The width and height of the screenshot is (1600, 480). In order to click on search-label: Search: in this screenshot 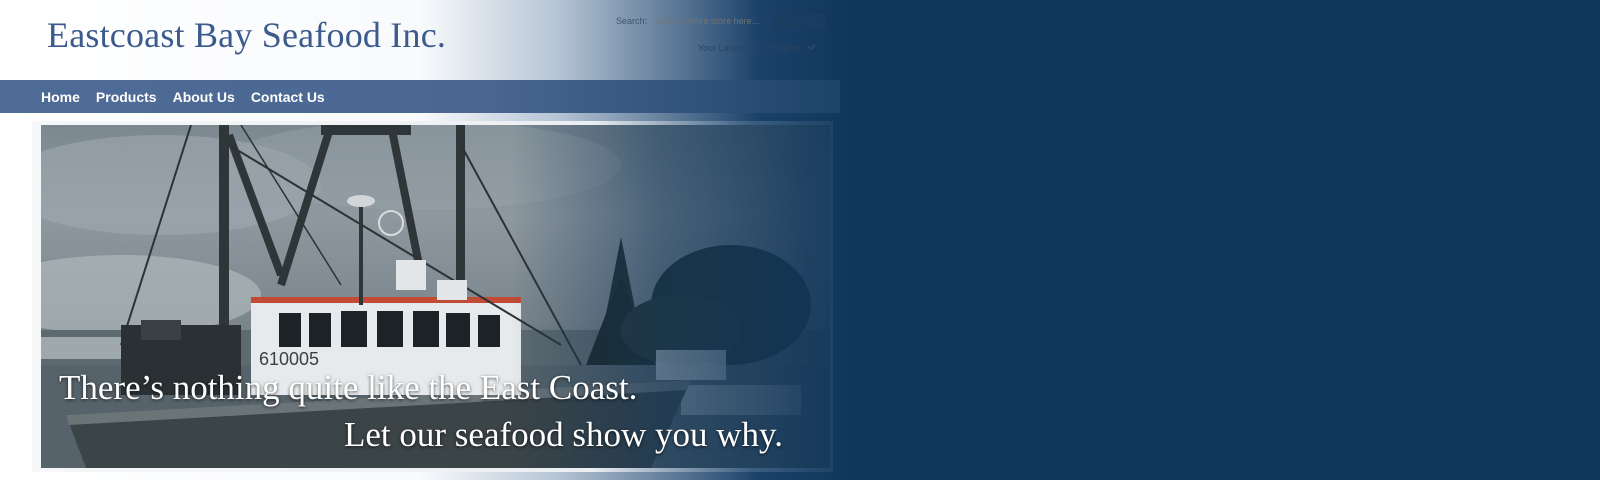, I will do `click(632, 21)`.